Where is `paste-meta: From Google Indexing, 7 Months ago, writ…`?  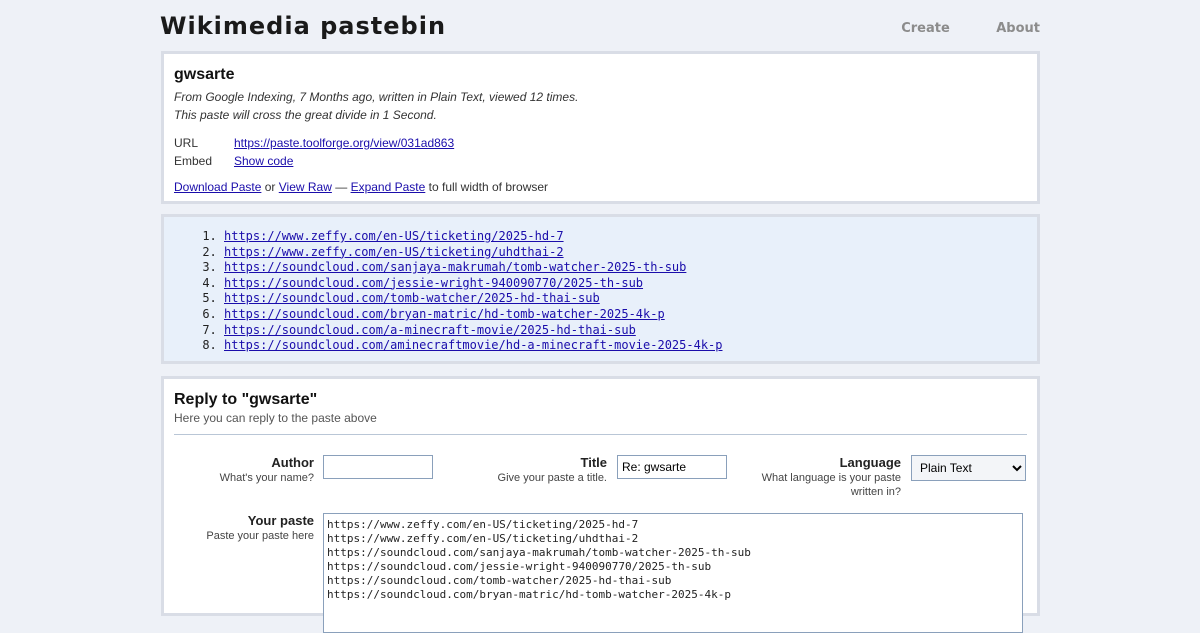 paste-meta: From Google Indexing, 7 Months ago, writ… is located at coordinates (376, 97).